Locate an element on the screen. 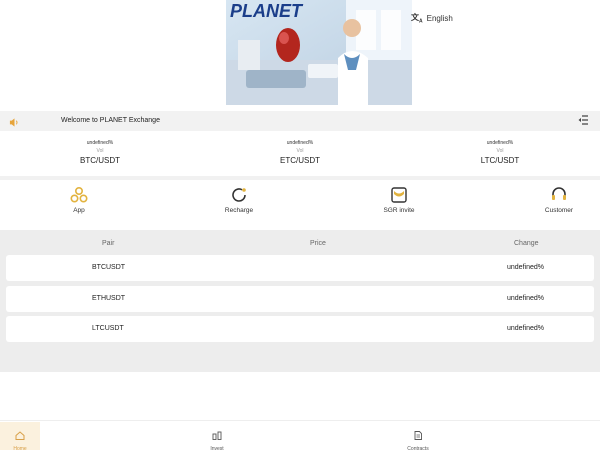 This screenshot has width=600, height=452. tab-contracts: Contracts is located at coordinates (418, 437).